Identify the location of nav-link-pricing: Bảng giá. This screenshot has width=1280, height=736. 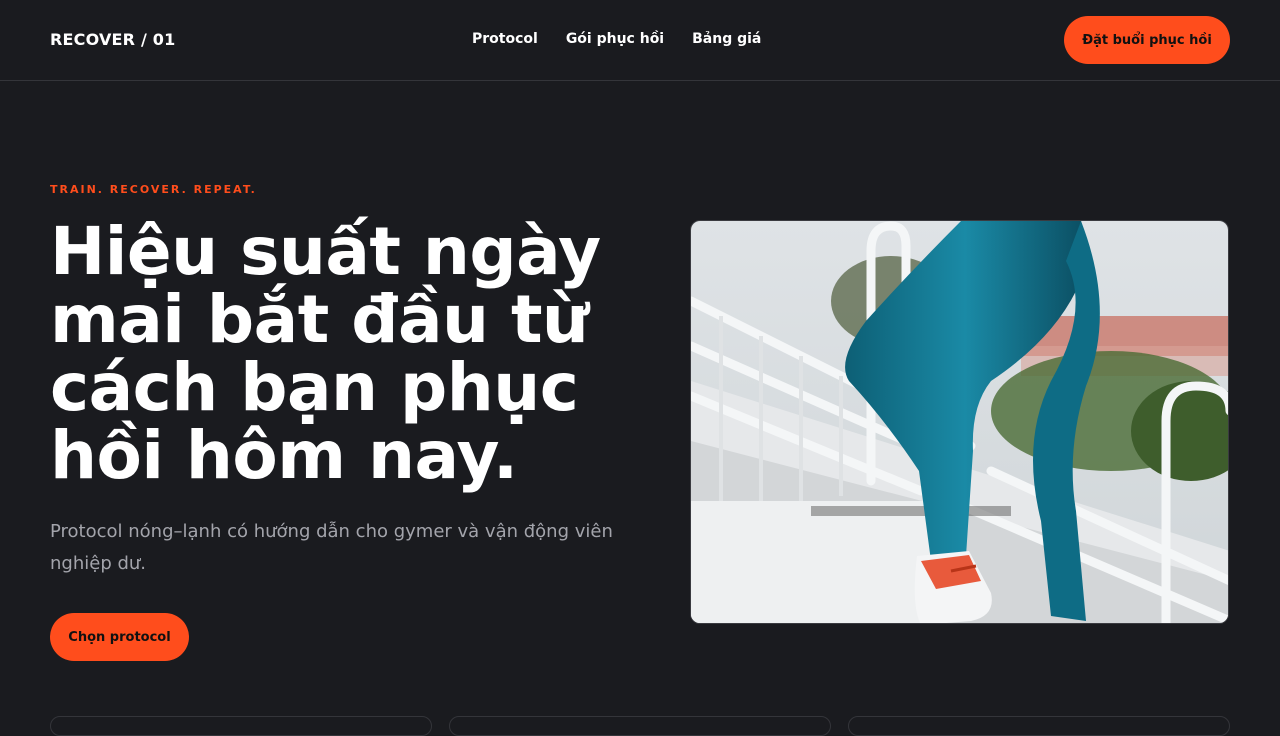
(726, 39).